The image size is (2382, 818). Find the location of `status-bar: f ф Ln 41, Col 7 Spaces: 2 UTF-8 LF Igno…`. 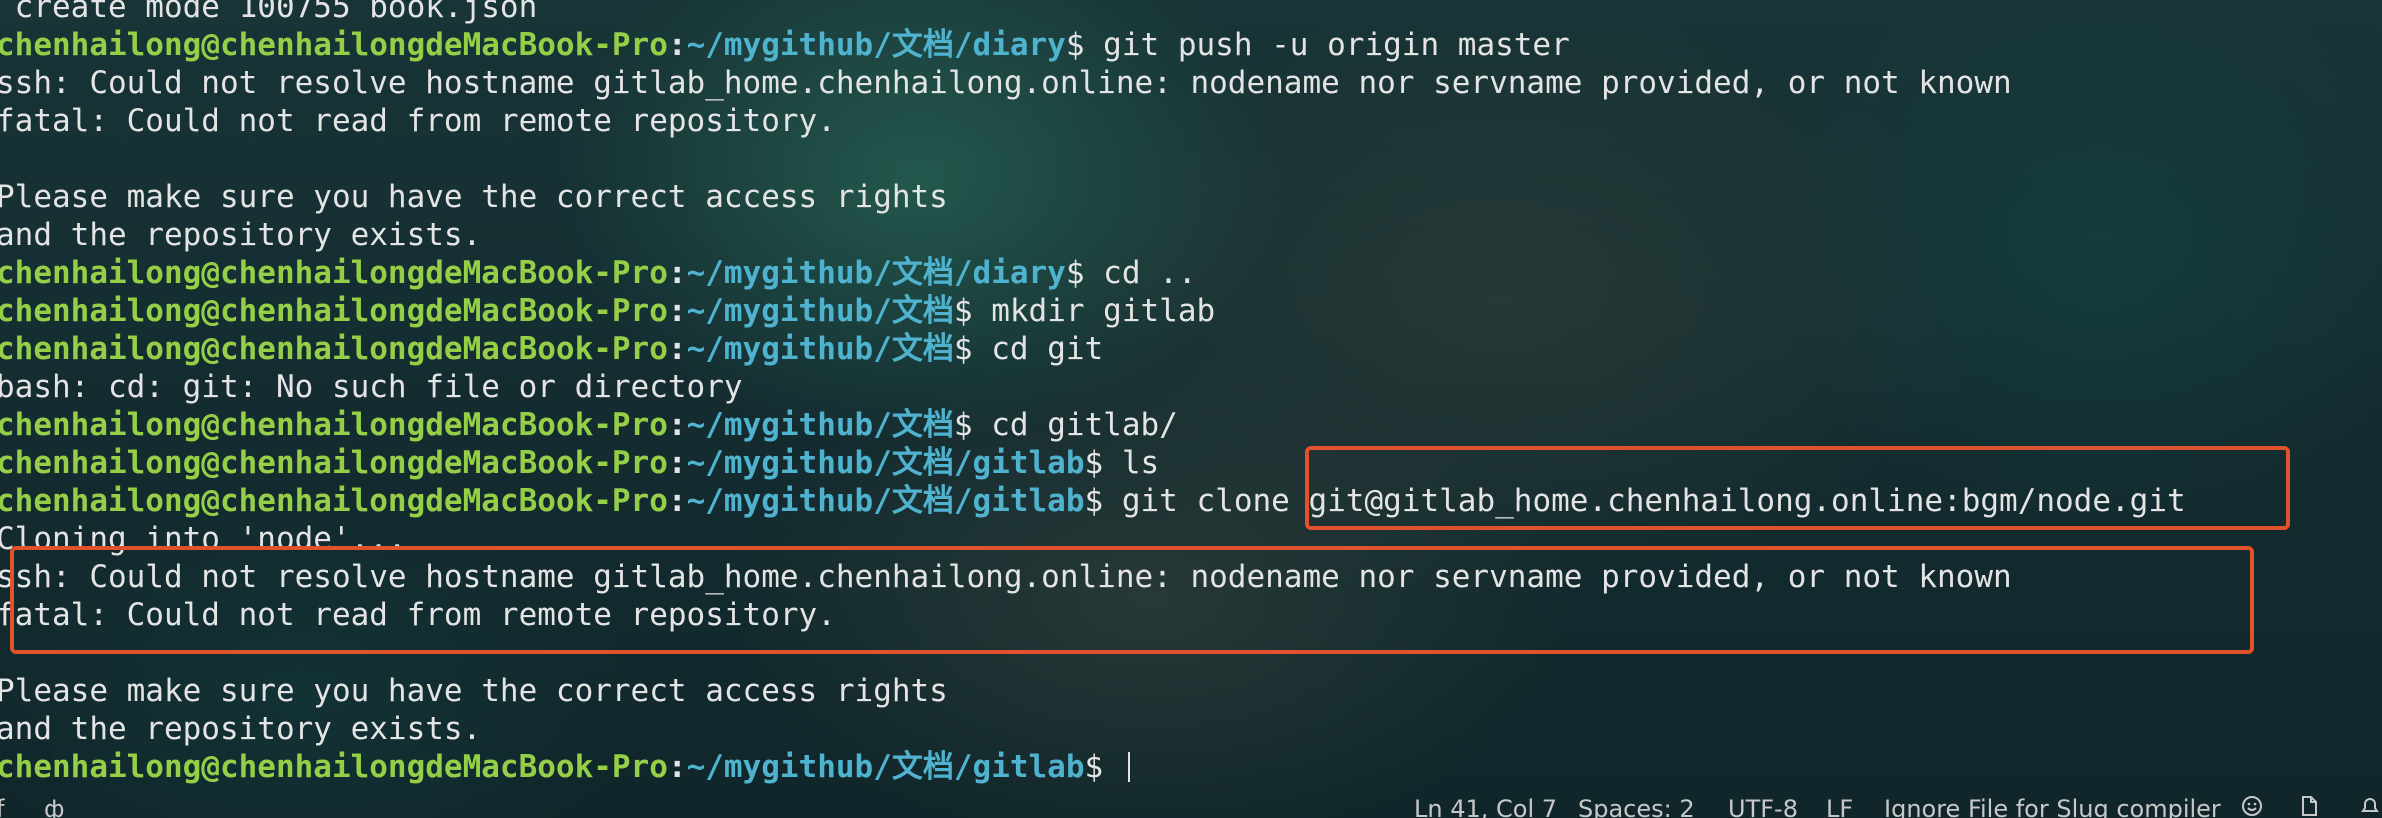

status-bar: f ф Ln 41, Col 7 Spaces: 2 UTF-8 LF Igno… is located at coordinates (1191, 805).